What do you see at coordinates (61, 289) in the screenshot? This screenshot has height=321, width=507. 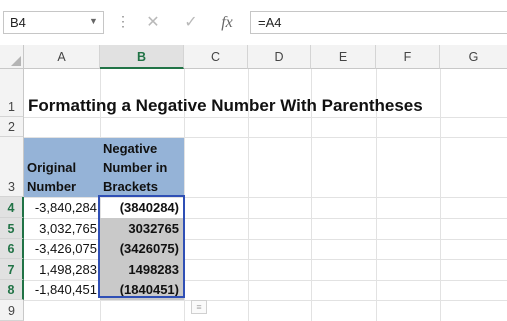 I see `cell-a8: -1,840,451` at bounding box center [61, 289].